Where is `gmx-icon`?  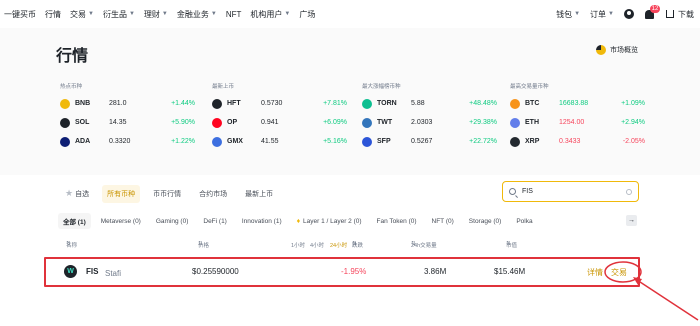
gmx-icon is located at coordinates (217, 141).